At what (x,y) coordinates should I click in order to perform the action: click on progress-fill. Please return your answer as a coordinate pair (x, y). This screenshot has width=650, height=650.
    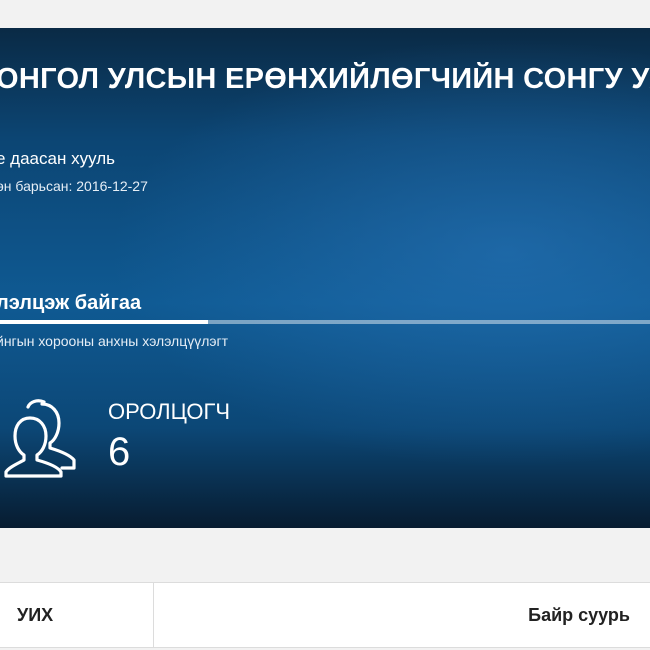
    Looking at the image, I should click on (104, 322).